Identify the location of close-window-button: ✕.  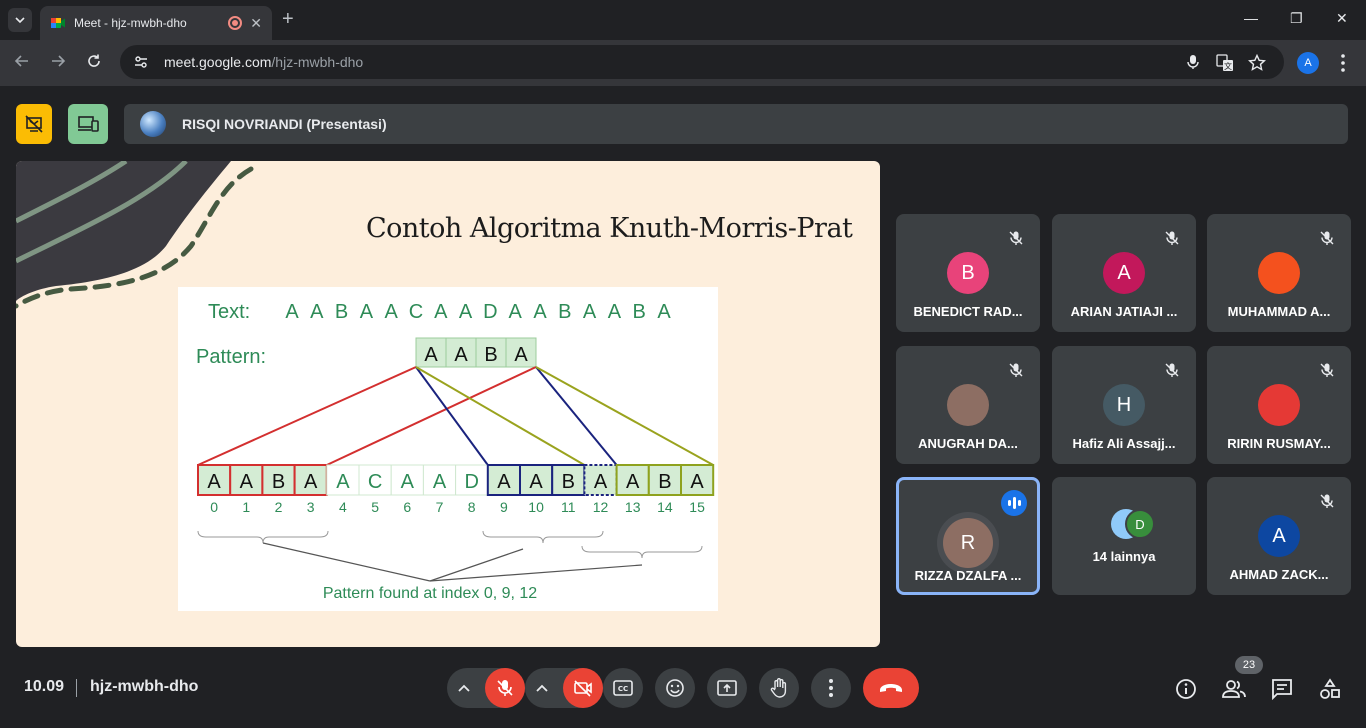
(1342, 18).